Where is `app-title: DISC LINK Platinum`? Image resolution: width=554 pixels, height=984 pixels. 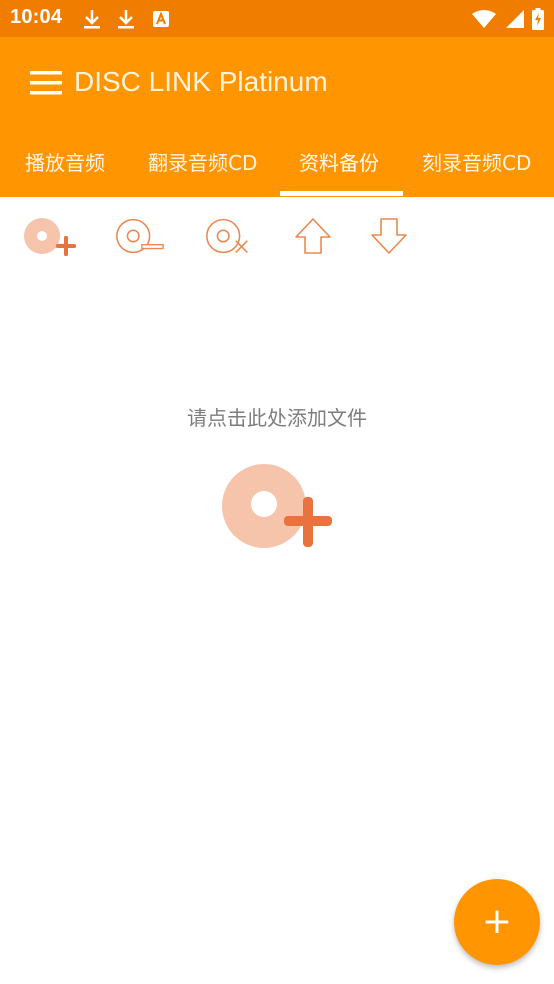 app-title: DISC LINK Platinum is located at coordinates (201, 81).